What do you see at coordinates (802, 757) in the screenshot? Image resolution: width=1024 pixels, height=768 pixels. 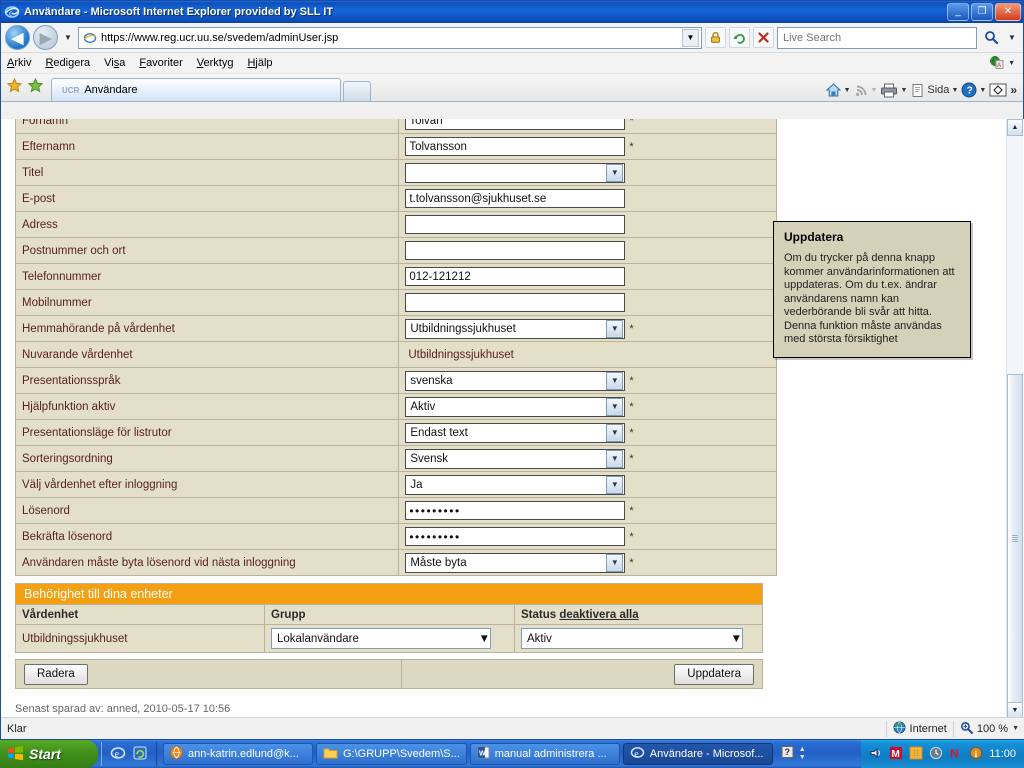 I see `tray-down-arrow-icon: ▼` at bounding box center [802, 757].